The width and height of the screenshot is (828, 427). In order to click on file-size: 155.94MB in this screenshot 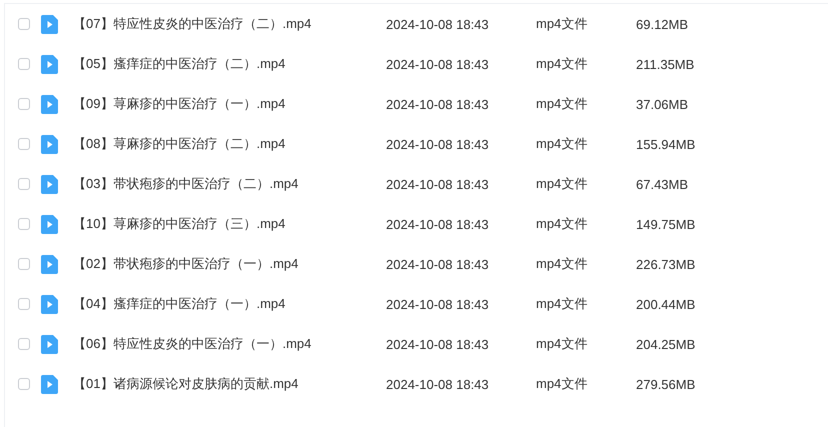, I will do `click(666, 144)`.